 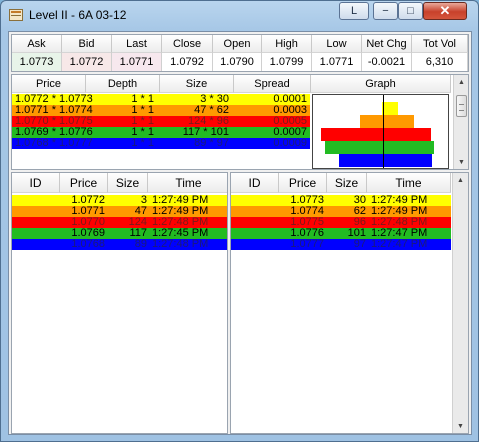 I want to click on trade-size: 97, so click(x=359, y=244).